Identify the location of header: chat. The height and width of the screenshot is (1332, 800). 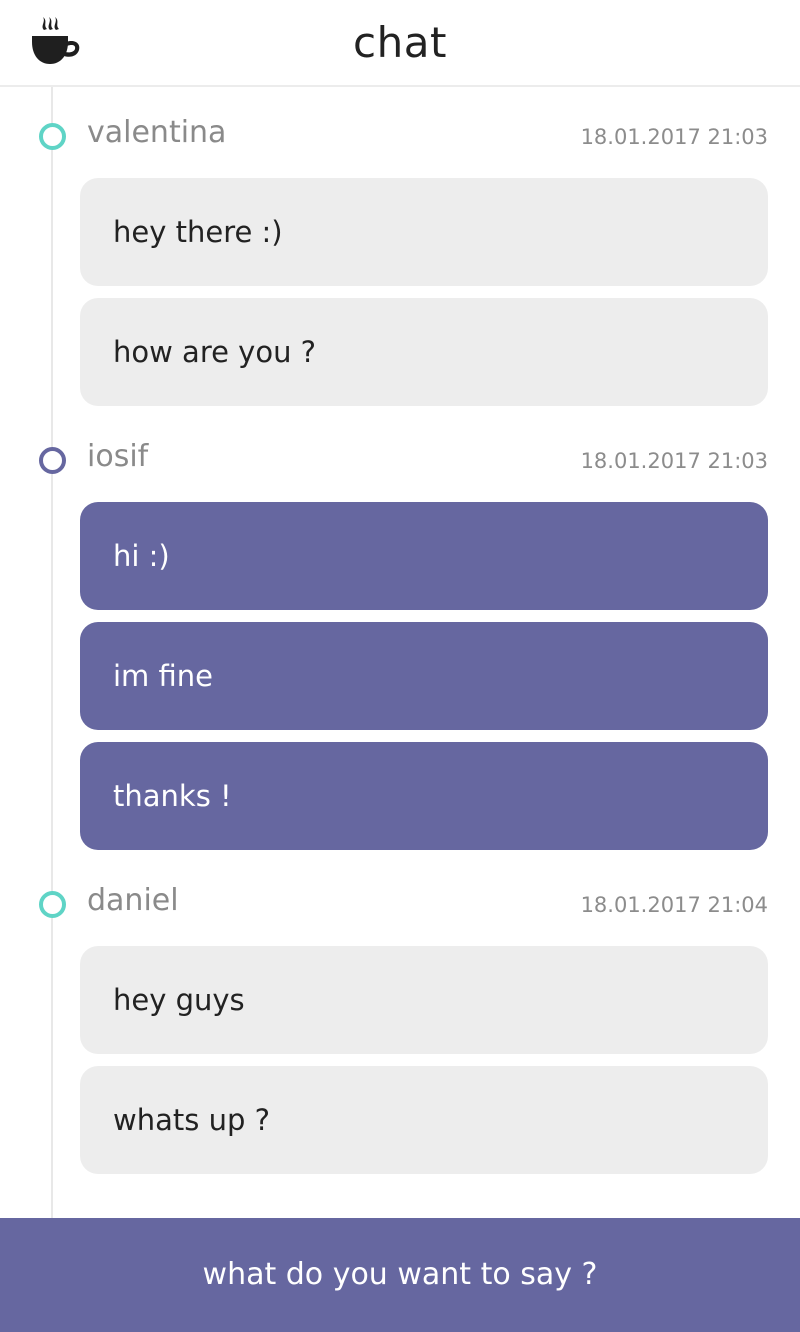
(400, 43).